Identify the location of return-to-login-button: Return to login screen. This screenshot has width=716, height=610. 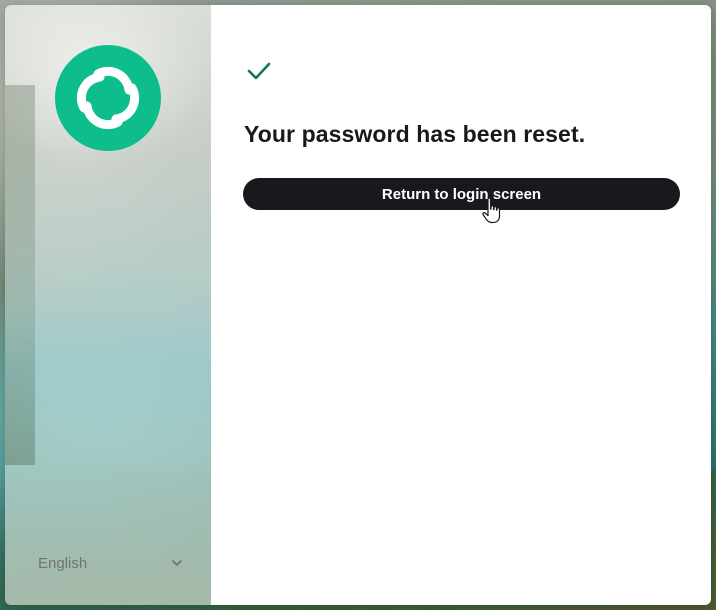
(461, 194).